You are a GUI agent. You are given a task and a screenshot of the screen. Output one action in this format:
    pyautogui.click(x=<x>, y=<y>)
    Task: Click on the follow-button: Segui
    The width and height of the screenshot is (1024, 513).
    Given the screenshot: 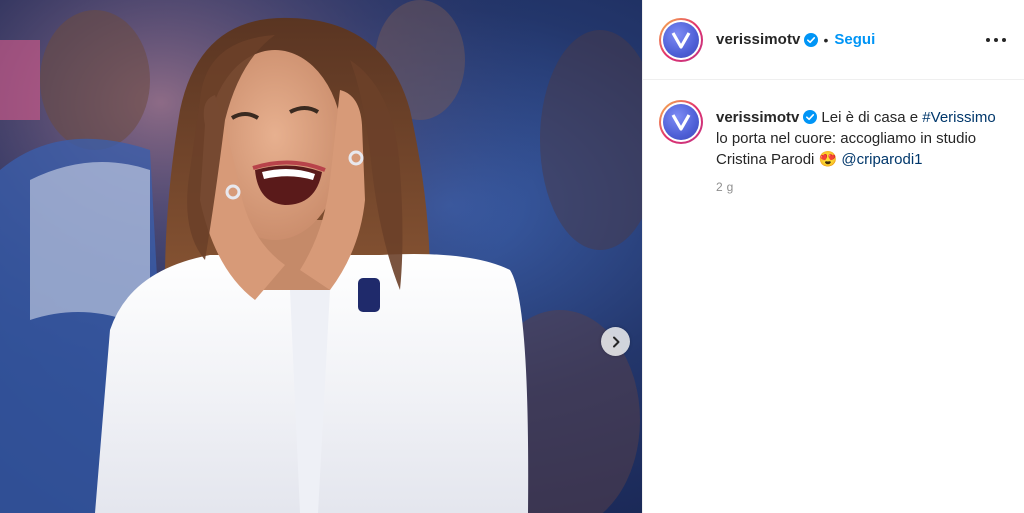 What is the action you would take?
    pyautogui.click(x=854, y=39)
    